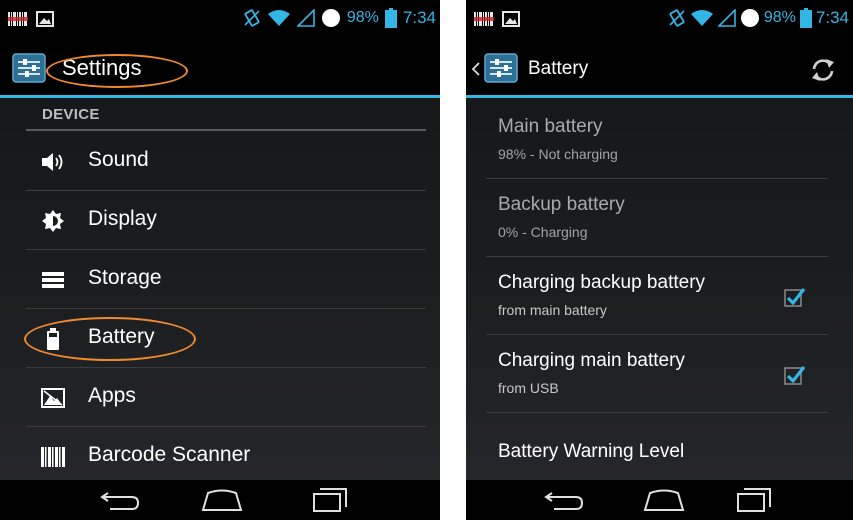  Describe the element at coordinates (657, 140) in the screenshot. I see `pref-main-battery: Main battery 98% - Not charging` at that location.